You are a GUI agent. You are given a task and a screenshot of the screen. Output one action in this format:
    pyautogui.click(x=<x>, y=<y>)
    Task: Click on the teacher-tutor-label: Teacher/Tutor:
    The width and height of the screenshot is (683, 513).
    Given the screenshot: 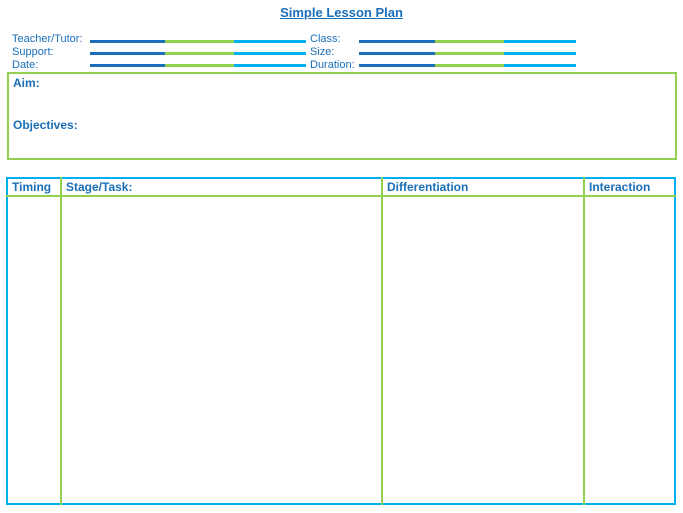 What is the action you would take?
    pyautogui.click(x=47, y=39)
    